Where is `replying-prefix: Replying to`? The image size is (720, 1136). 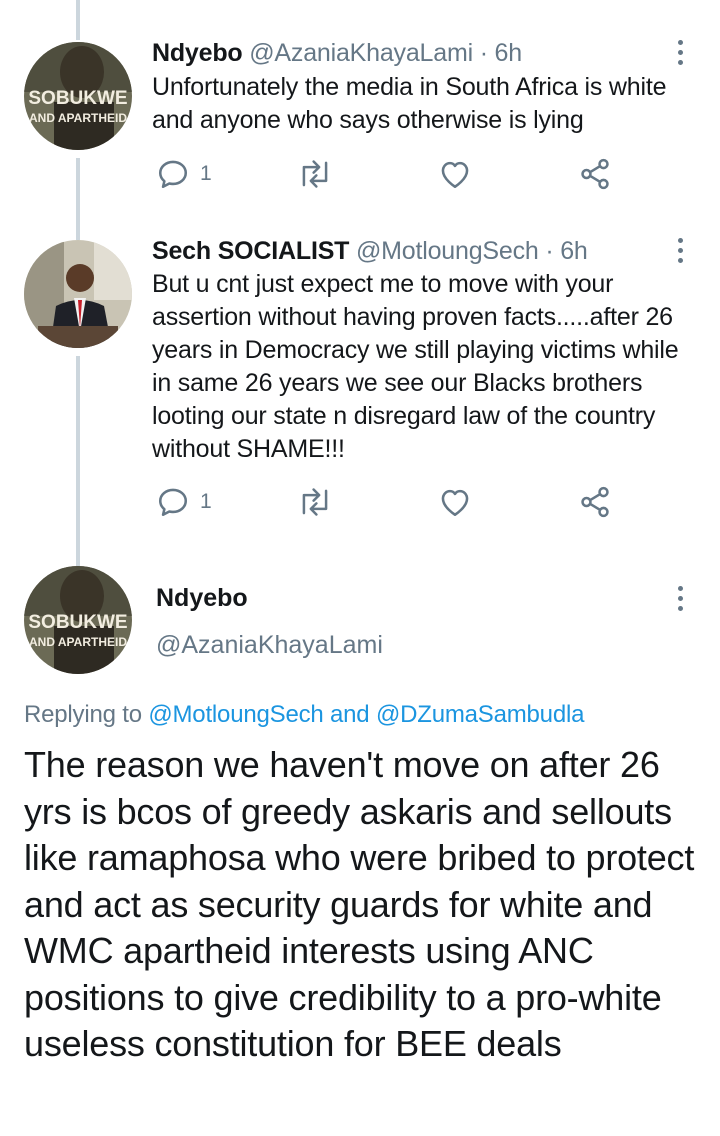 replying-prefix: Replying to is located at coordinates (83, 714).